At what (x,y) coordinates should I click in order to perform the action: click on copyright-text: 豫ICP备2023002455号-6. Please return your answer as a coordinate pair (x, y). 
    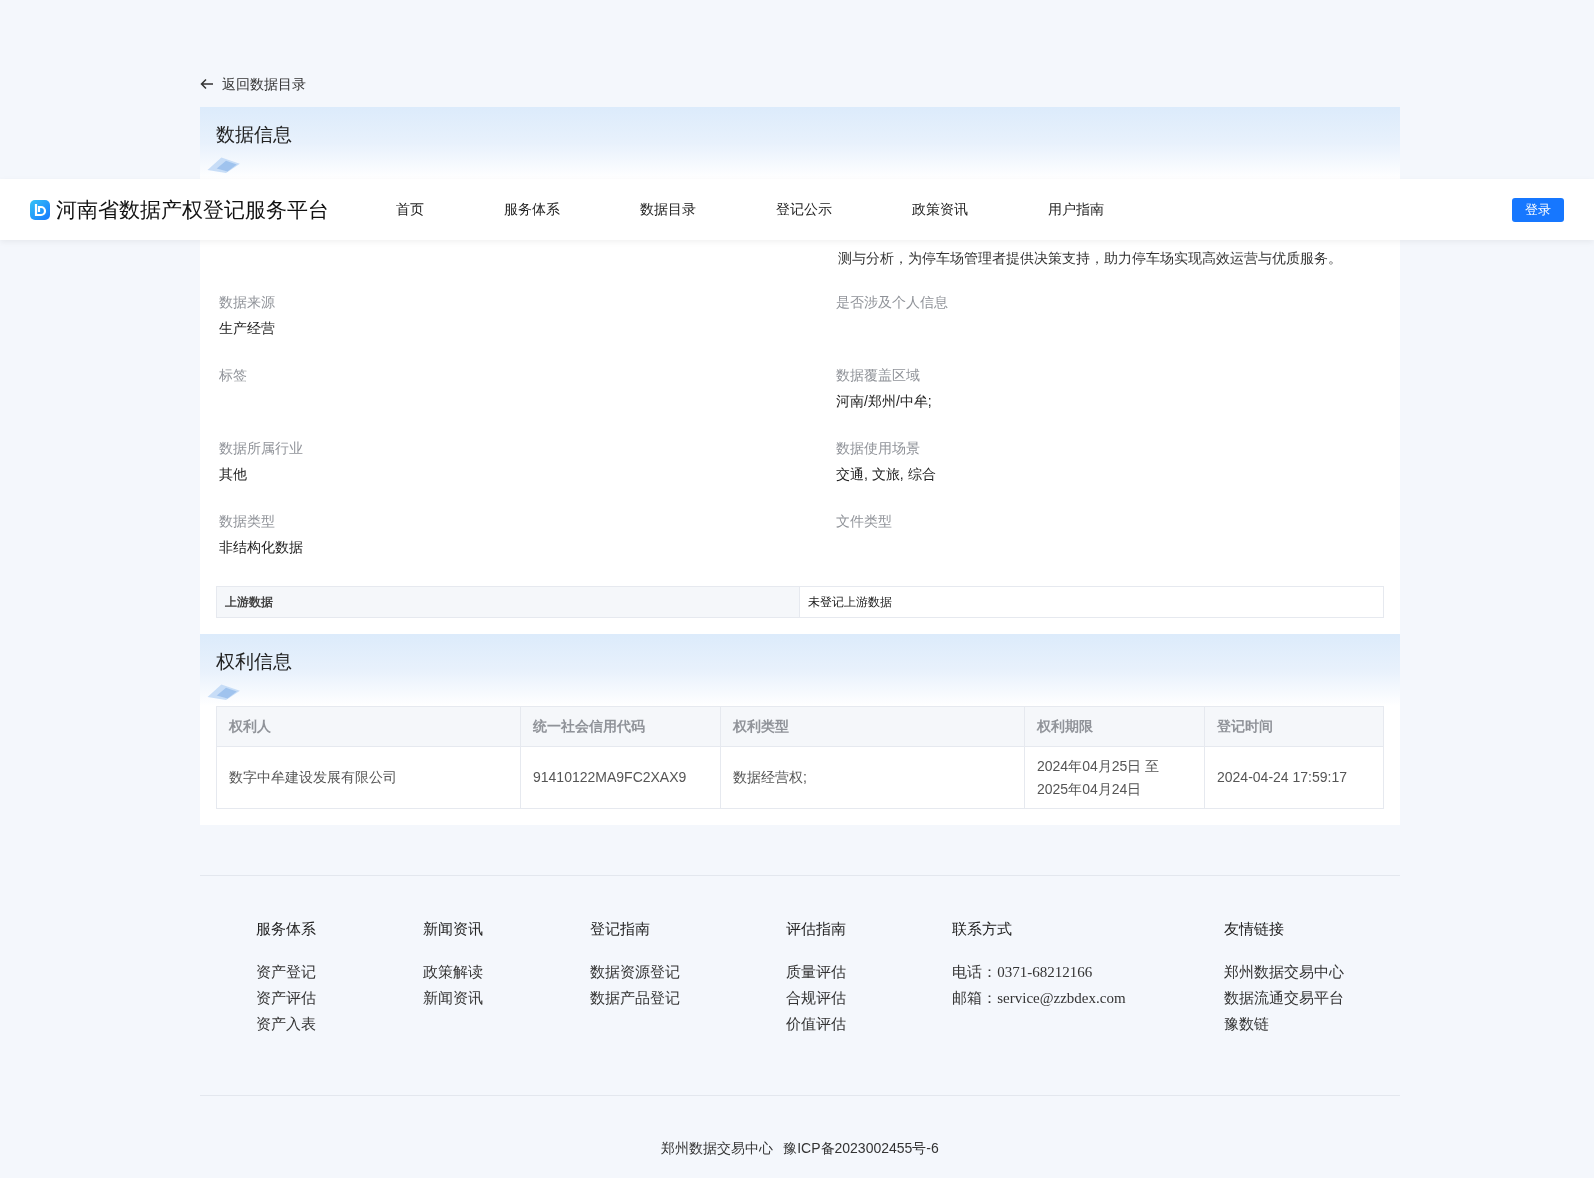
    Looking at the image, I should click on (861, 1148).